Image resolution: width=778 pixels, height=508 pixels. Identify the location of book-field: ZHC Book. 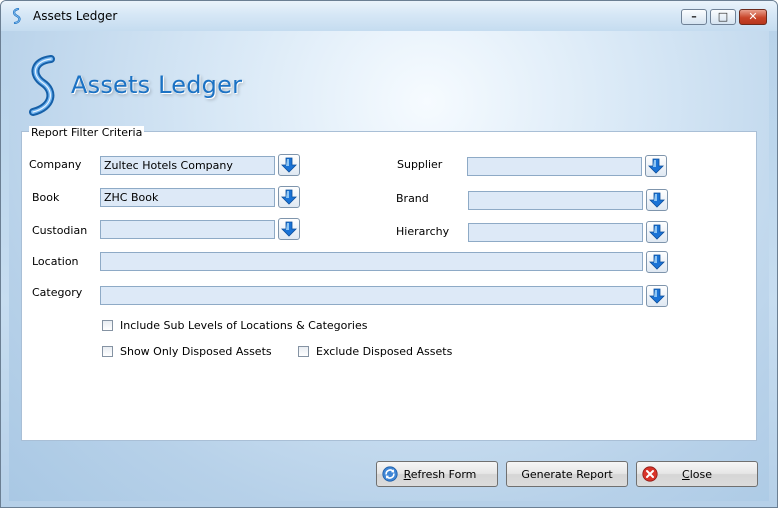
(187, 197).